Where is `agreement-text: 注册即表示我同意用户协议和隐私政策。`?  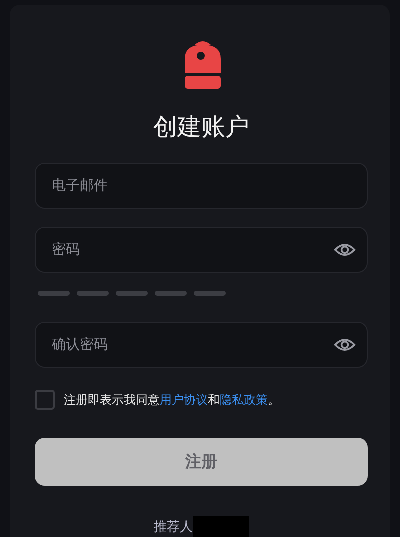 agreement-text: 注册即表示我同意用户协议和隐私政策。 is located at coordinates (172, 400).